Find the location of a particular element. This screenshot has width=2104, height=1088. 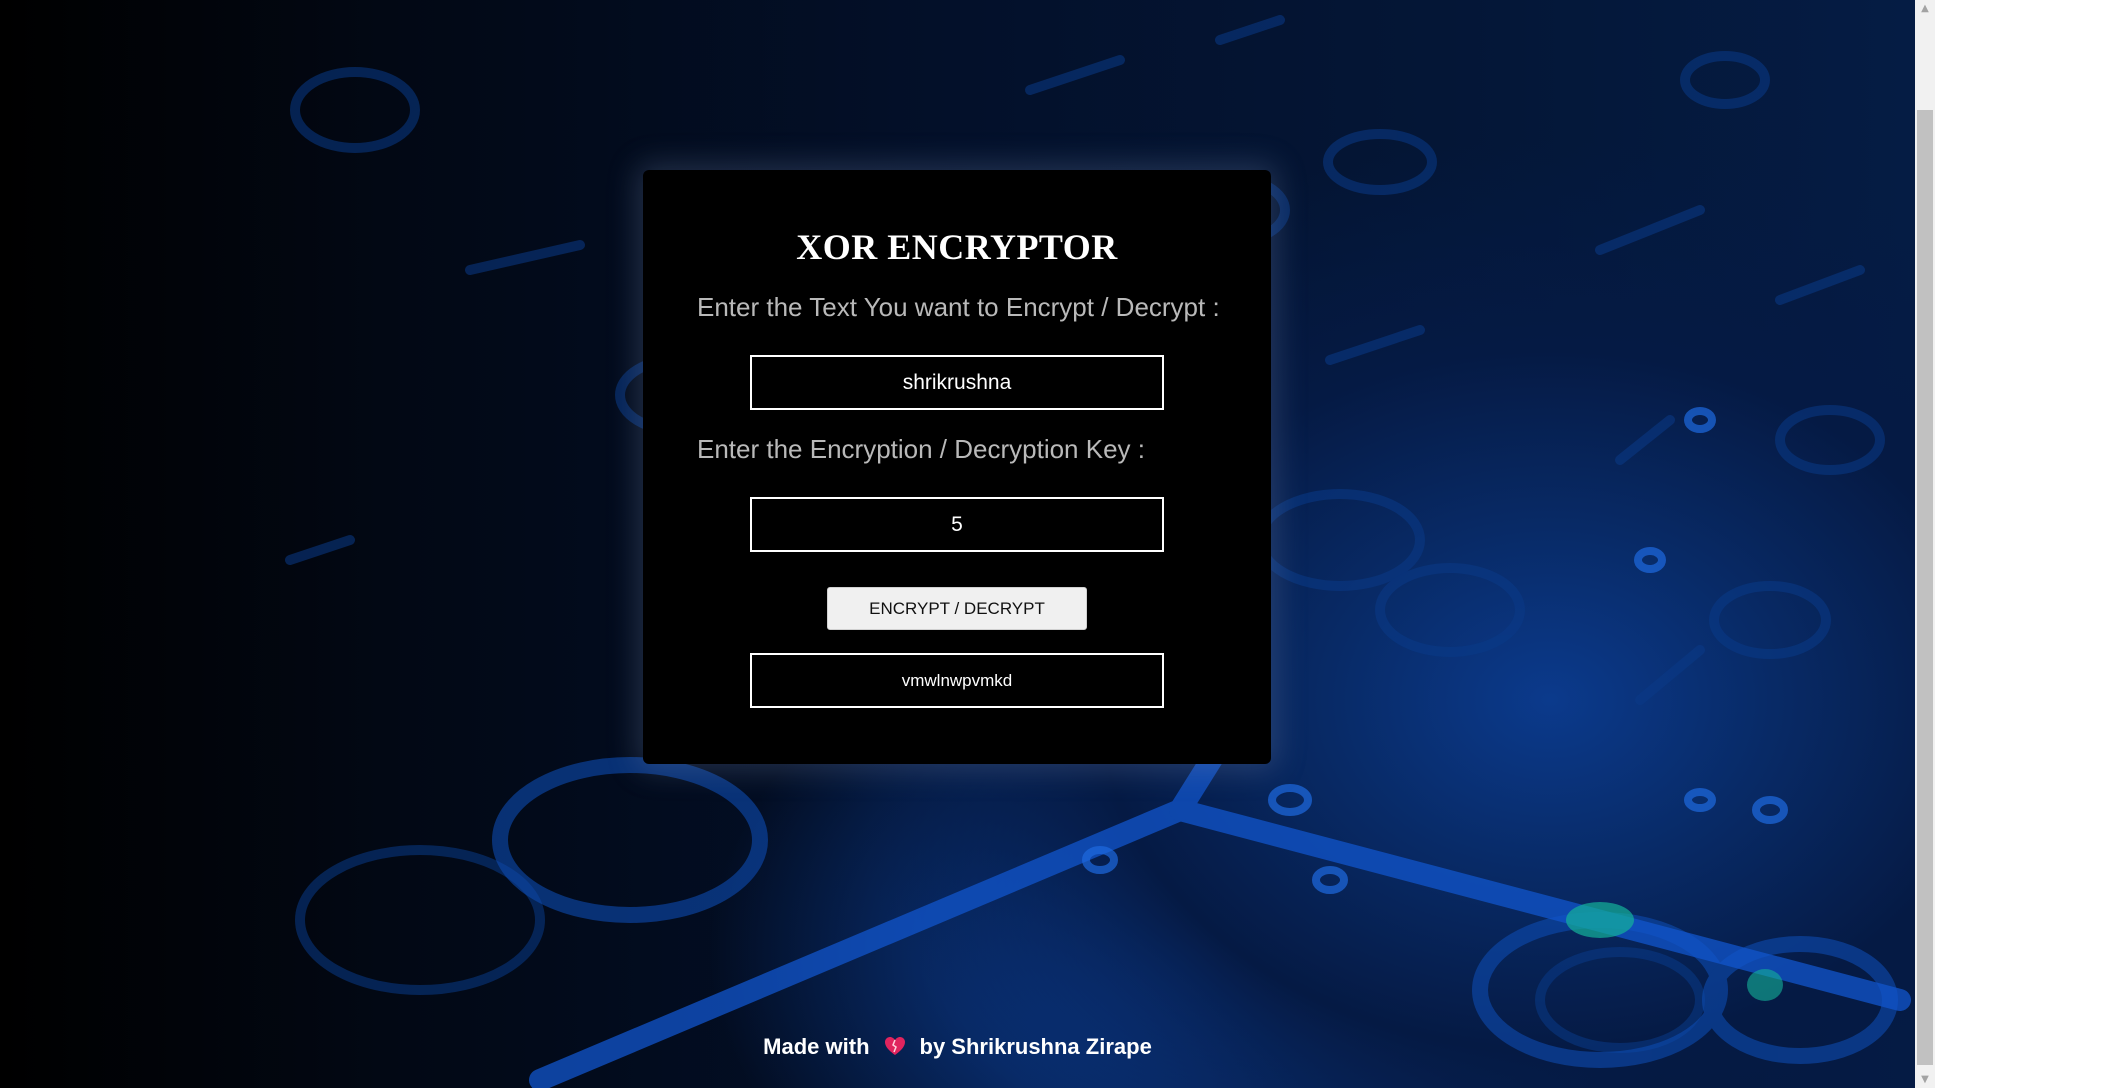

key-input is located at coordinates (957, 524).